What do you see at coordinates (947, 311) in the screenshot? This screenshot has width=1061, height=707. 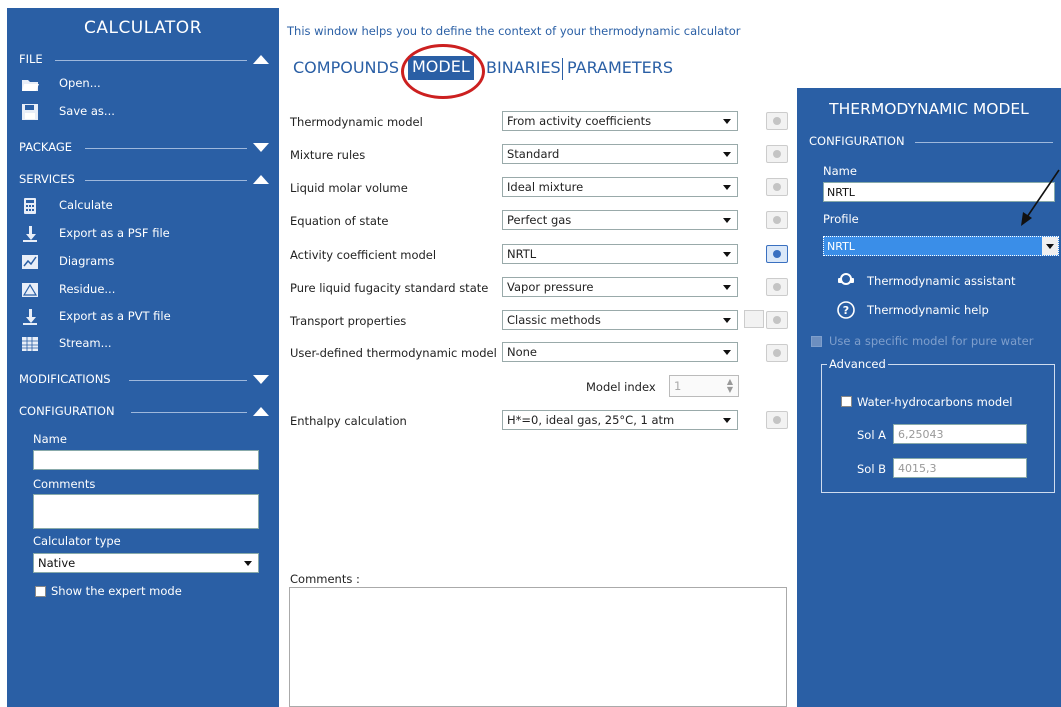 I see `thermodynamic-help-link: ? Thermodynamic help` at bounding box center [947, 311].